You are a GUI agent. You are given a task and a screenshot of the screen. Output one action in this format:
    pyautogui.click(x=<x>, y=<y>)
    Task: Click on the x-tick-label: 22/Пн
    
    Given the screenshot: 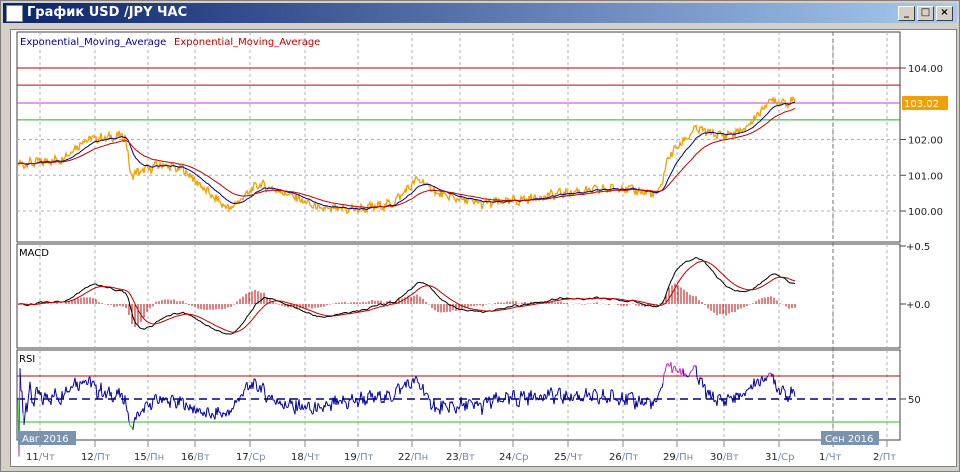 What is the action you would take?
    pyautogui.click(x=413, y=457)
    